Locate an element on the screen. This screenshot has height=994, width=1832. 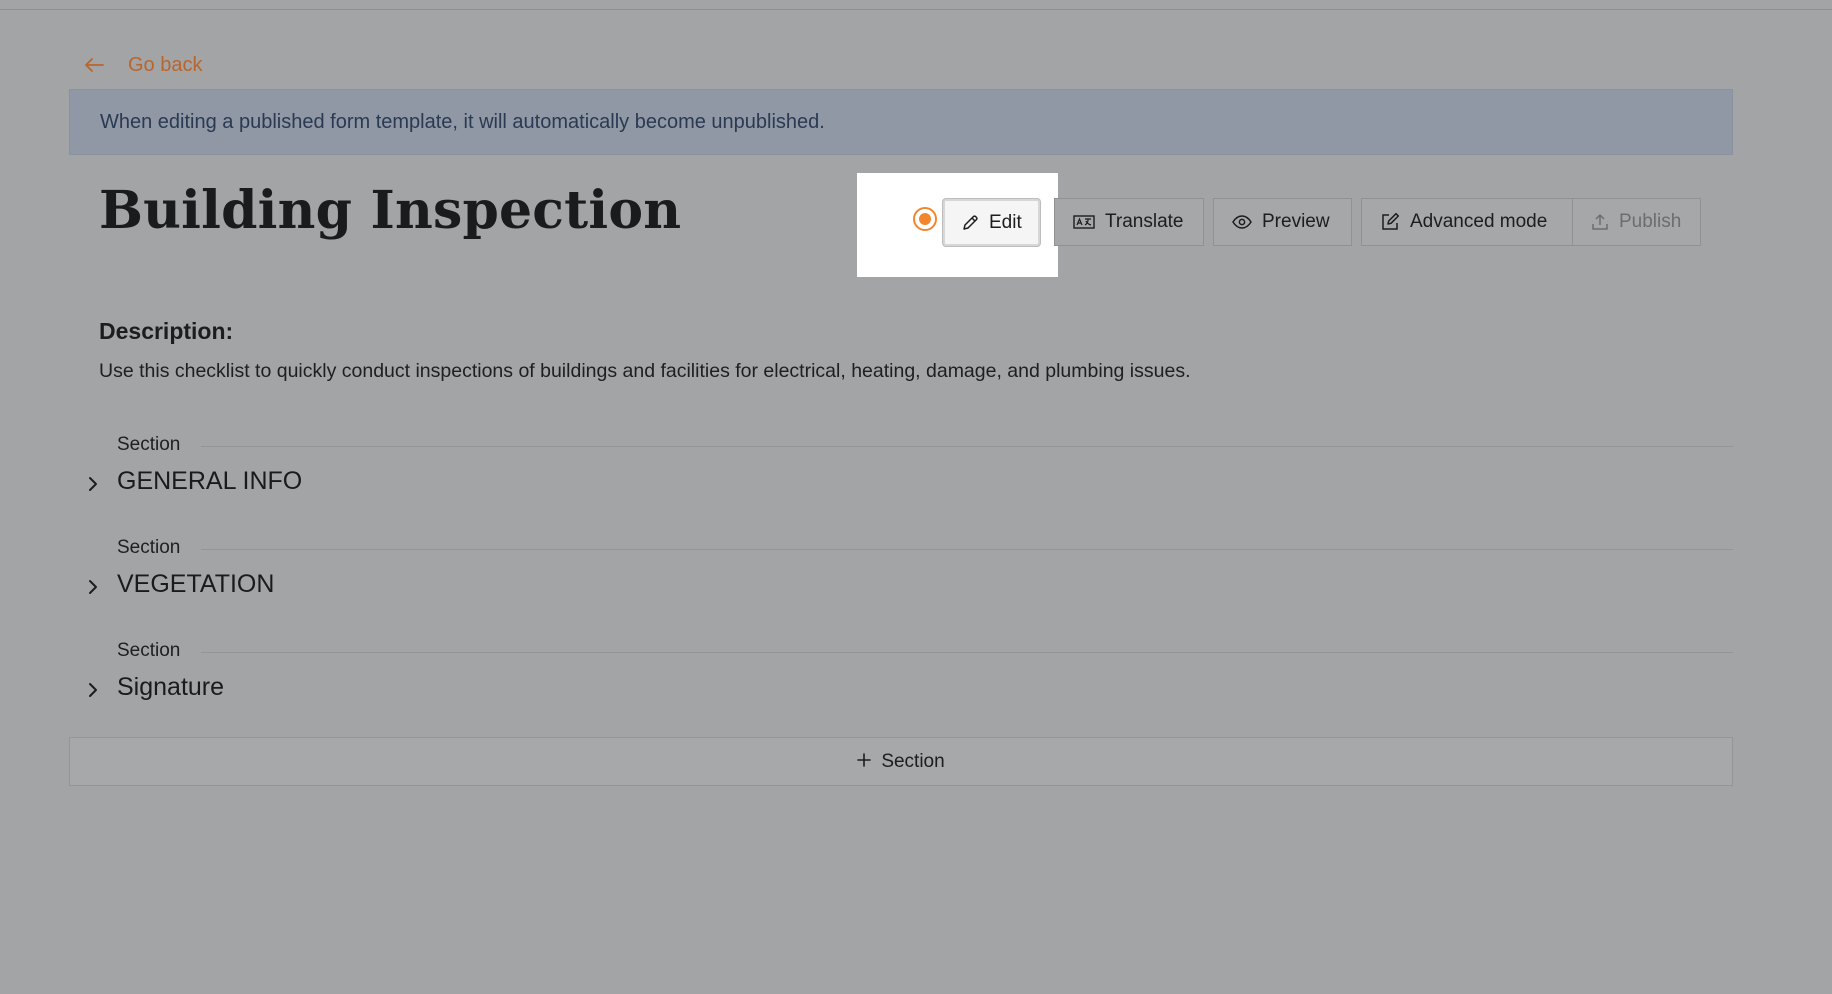
advanced-mode-button: Advanced mode is located at coordinates (1467, 222).